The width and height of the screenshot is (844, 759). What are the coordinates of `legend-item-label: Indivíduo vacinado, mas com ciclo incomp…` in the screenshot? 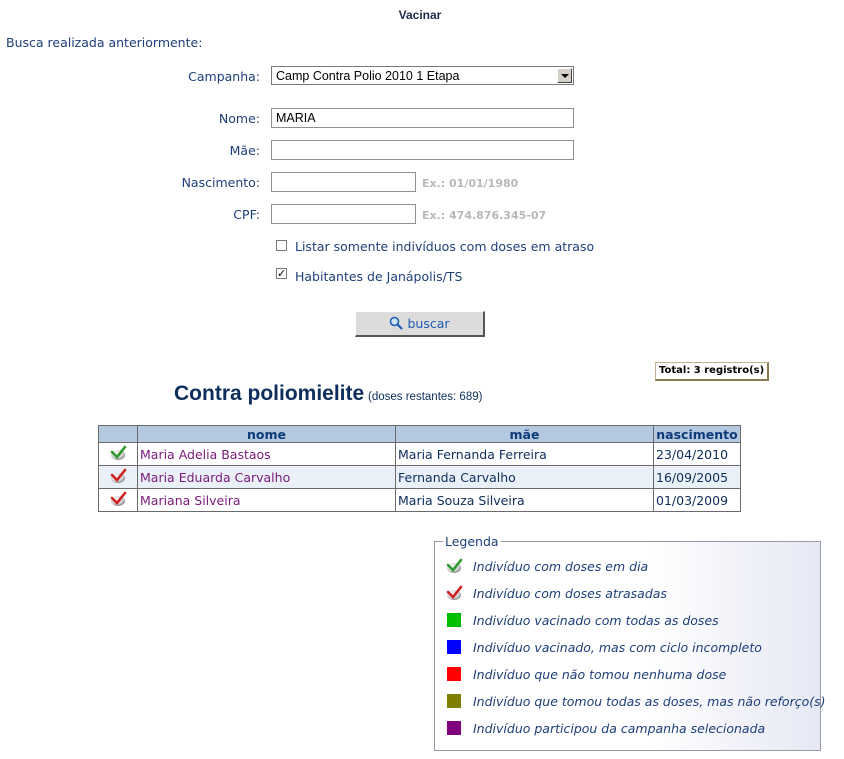 It's located at (617, 647).